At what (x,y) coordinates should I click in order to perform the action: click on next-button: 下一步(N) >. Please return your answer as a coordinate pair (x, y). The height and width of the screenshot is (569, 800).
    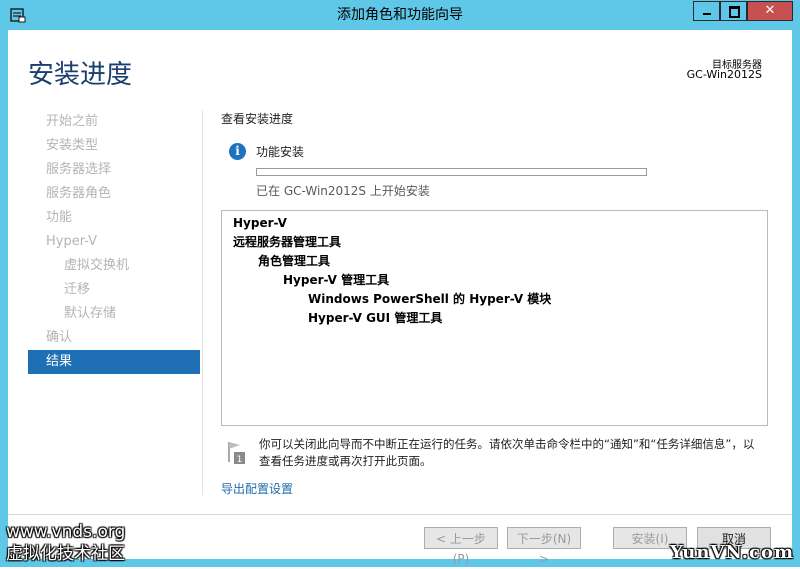
    Looking at the image, I should click on (544, 546).